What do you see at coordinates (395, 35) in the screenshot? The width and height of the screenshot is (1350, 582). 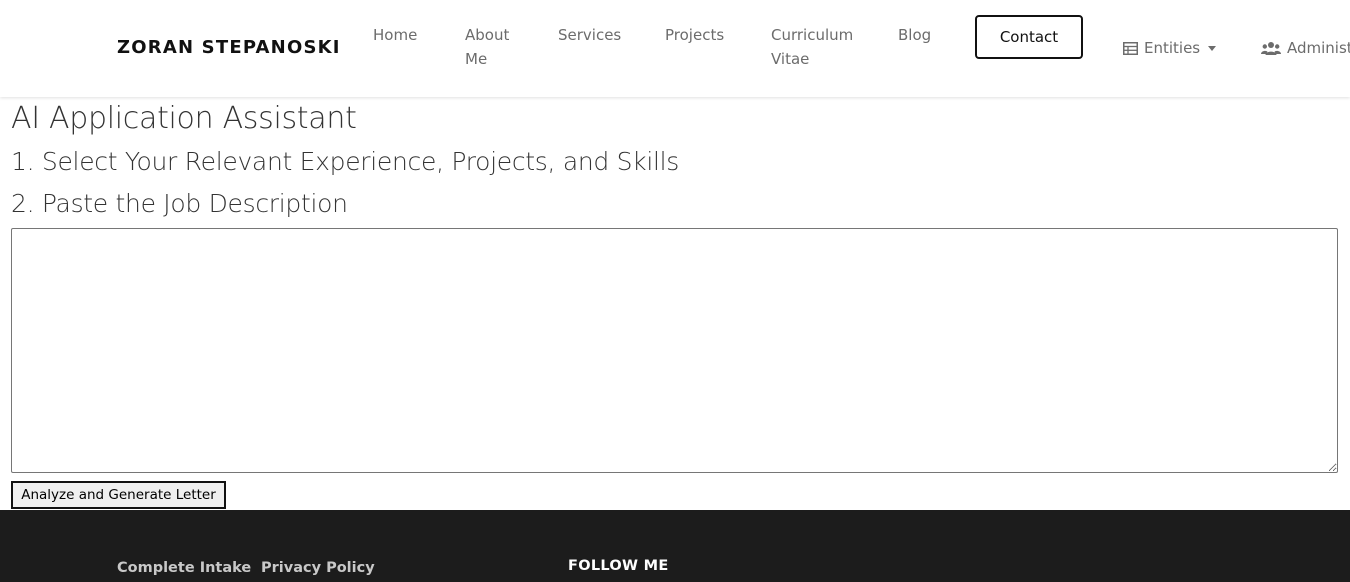 I see `nav-home: Home` at bounding box center [395, 35].